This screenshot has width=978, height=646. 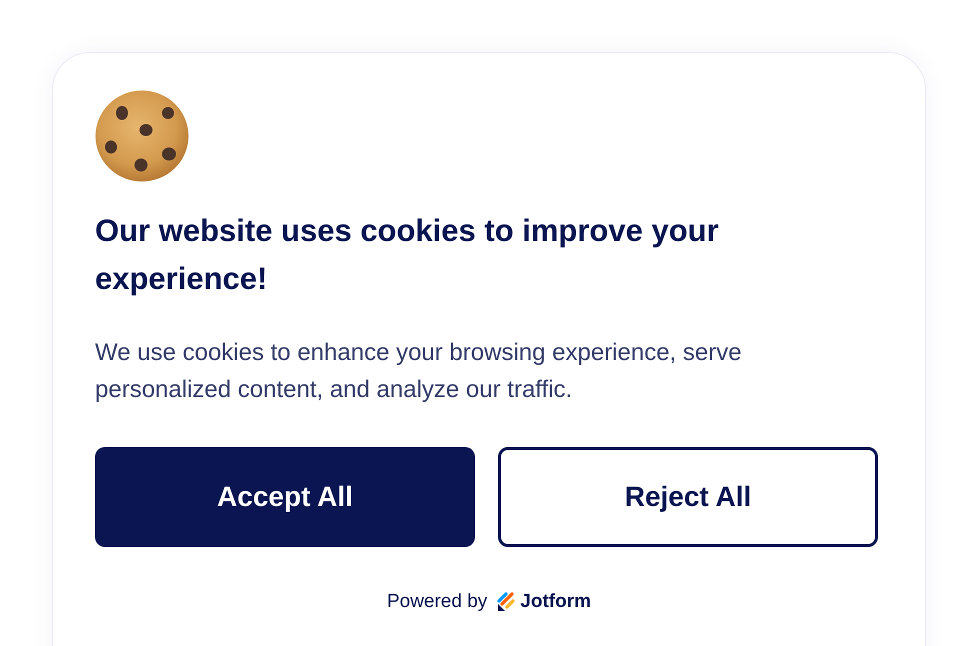 I want to click on reject-button: Reject All, so click(x=688, y=497).